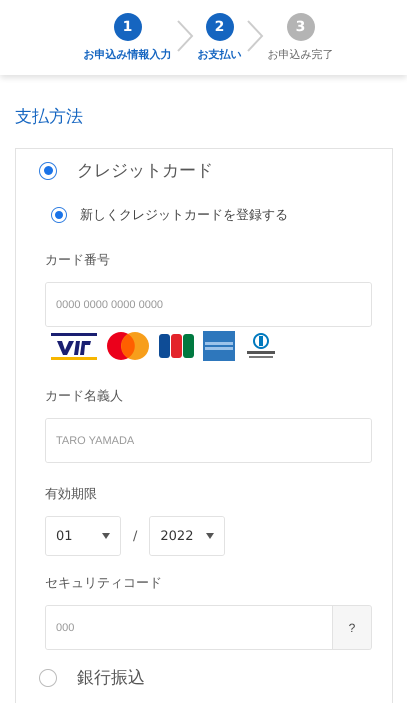 The height and width of the screenshot is (703, 407). Describe the element at coordinates (177, 346) in the screenshot. I see `striped-card-icon` at that location.